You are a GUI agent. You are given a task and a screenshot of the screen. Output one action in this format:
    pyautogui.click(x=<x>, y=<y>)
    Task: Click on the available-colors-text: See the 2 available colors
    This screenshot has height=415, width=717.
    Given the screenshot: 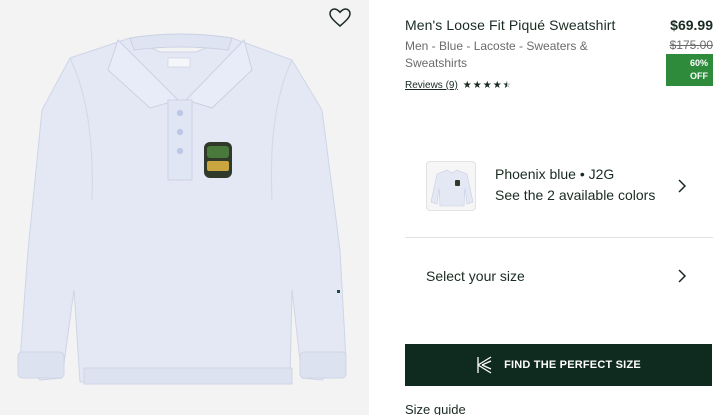 What is the action you would take?
    pyautogui.click(x=575, y=195)
    